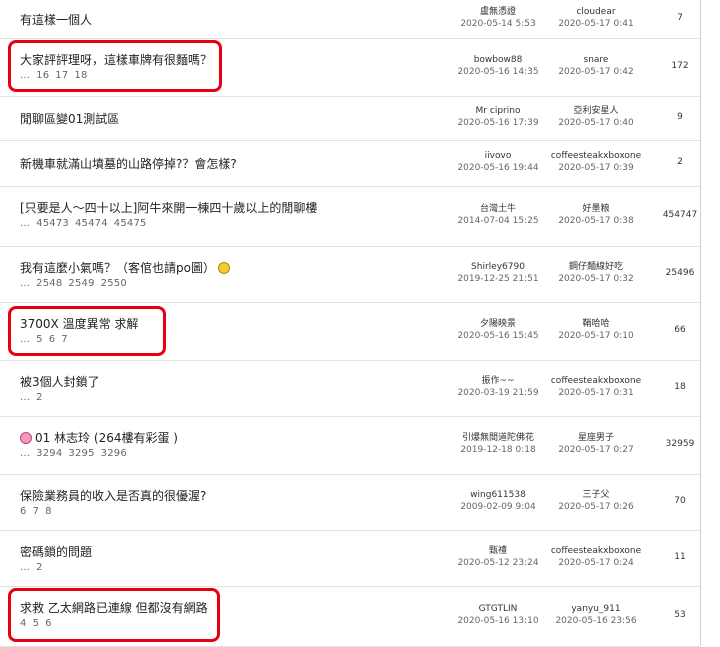 The image size is (720, 647). What do you see at coordinates (130, 223) in the screenshot?
I see `page-link: 45475` at bounding box center [130, 223].